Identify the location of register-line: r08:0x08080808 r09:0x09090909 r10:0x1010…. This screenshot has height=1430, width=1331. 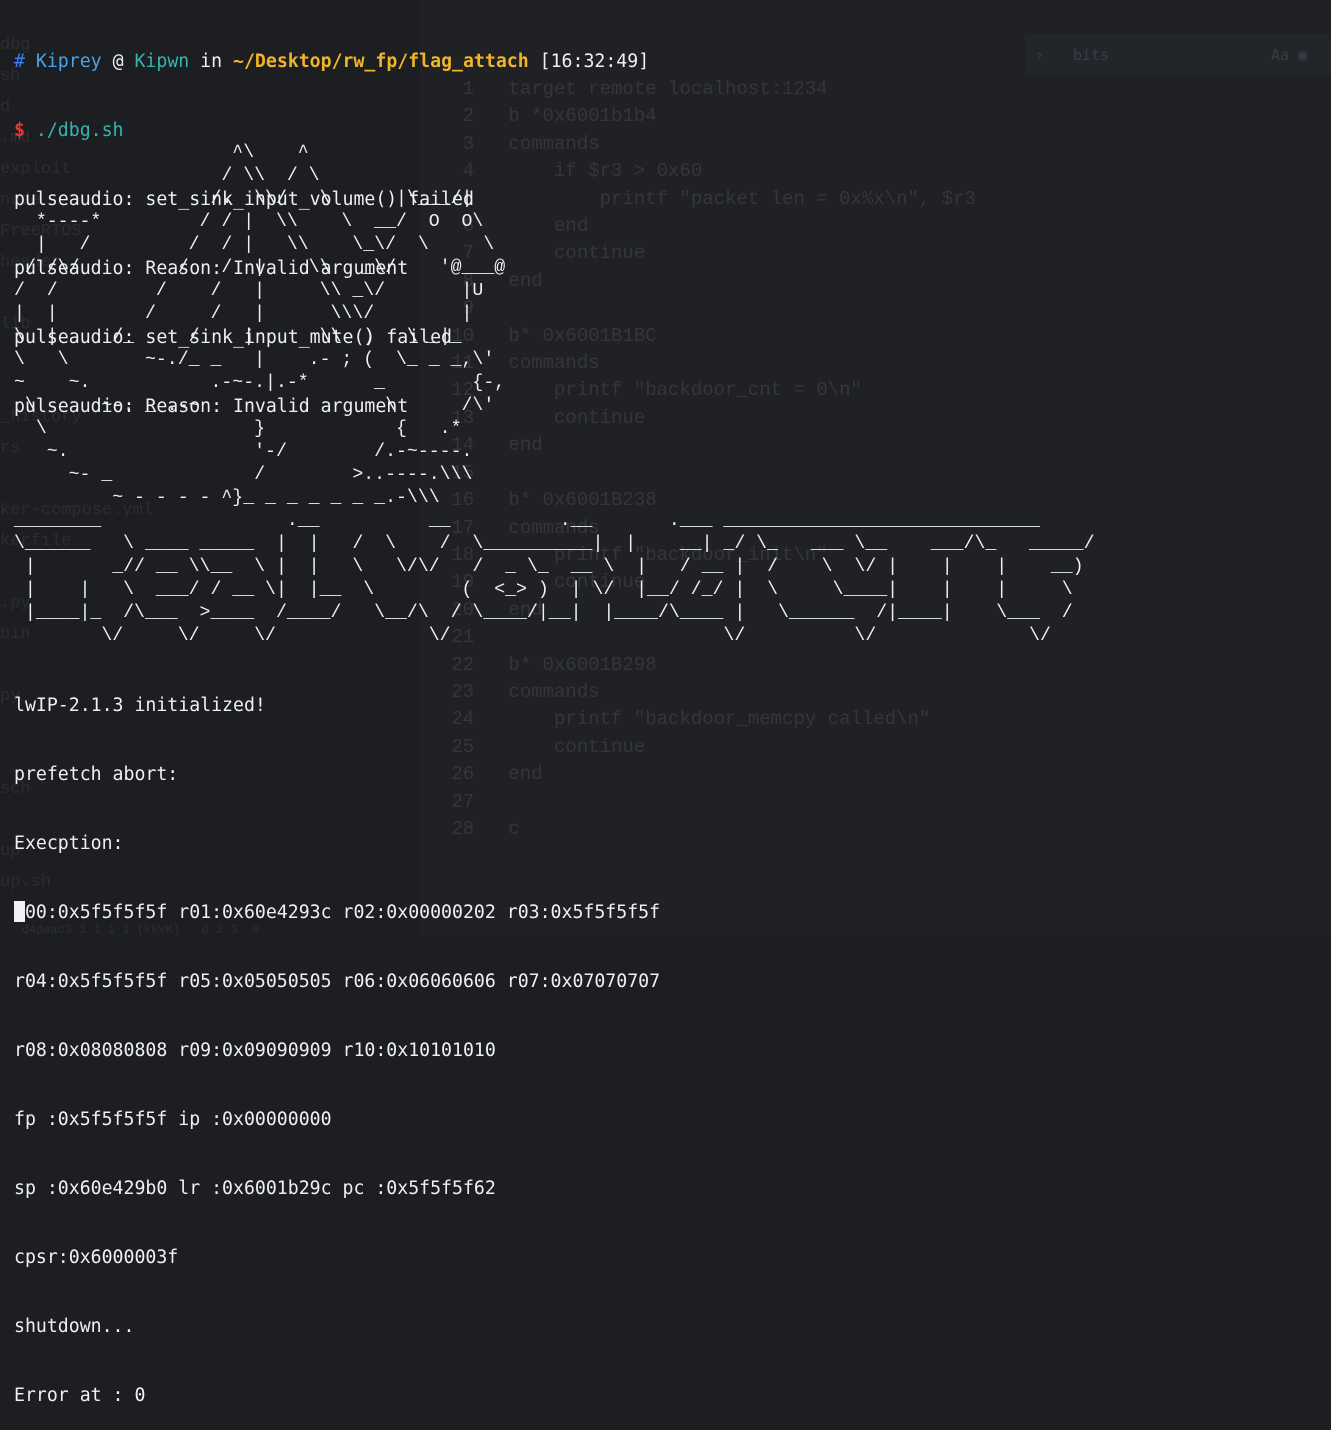
(255, 1050).